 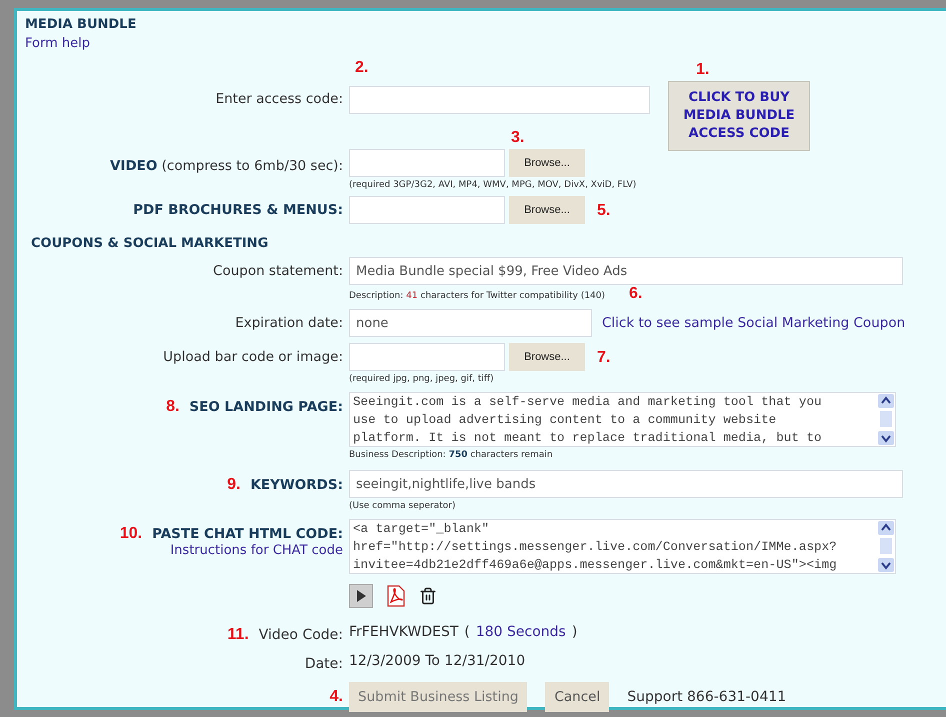 What do you see at coordinates (361, 596) in the screenshot?
I see `play-icon` at bounding box center [361, 596].